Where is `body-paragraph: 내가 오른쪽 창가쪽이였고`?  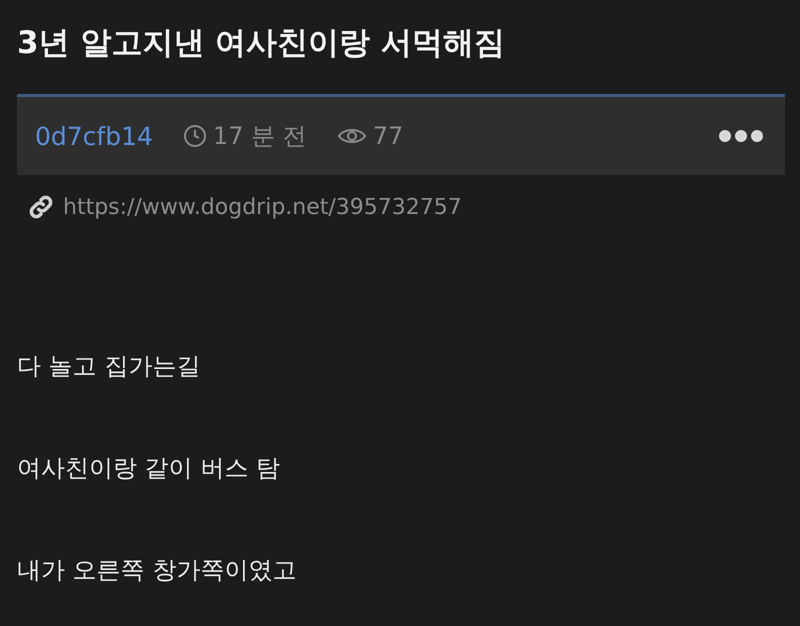
body-paragraph: 내가 오른쪽 창가쪽이였고 is located at coordinates (157, 570).